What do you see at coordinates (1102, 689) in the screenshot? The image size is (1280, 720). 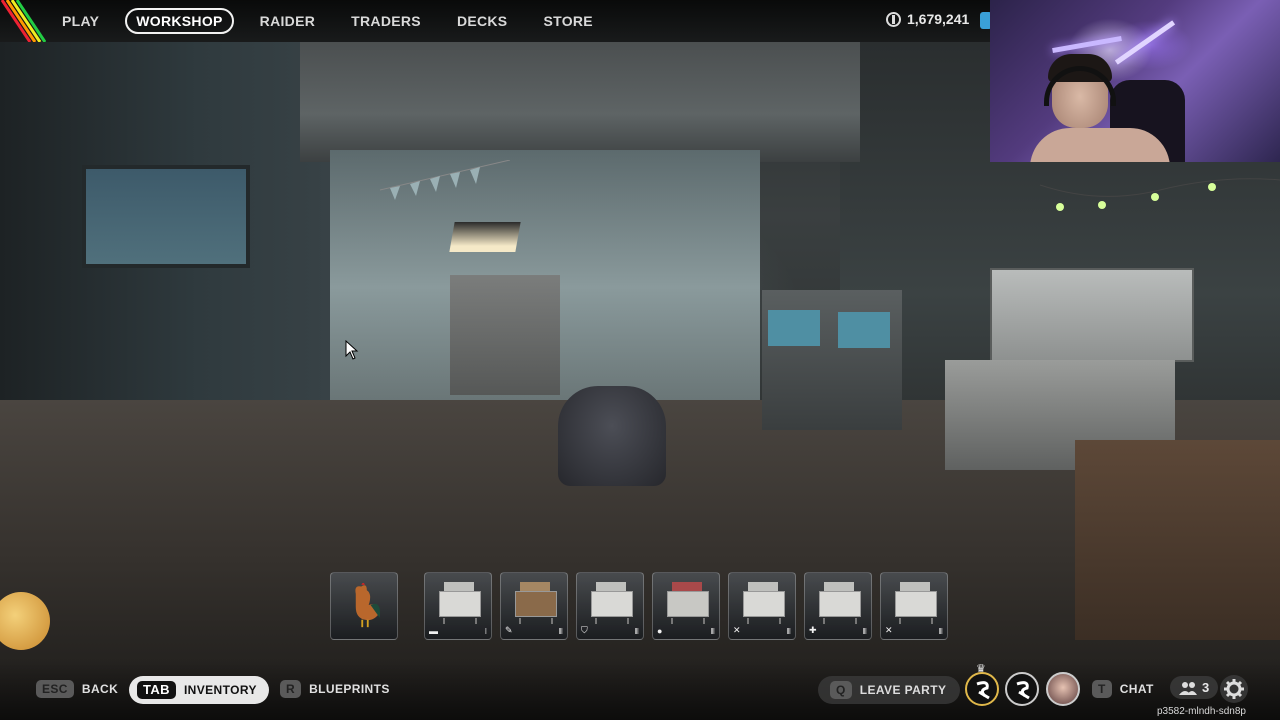 I see `key-t: T` at bounding box center [1102, 689].